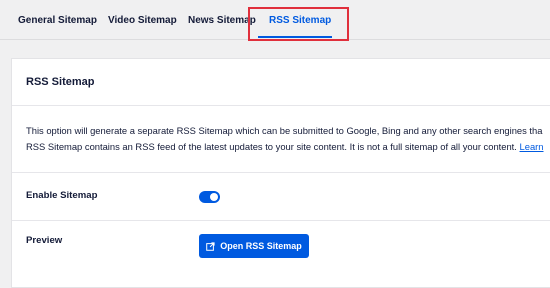 The width and height of the screenshot is (550, 288). I want to click on external-link-icon, so click(210, 246).